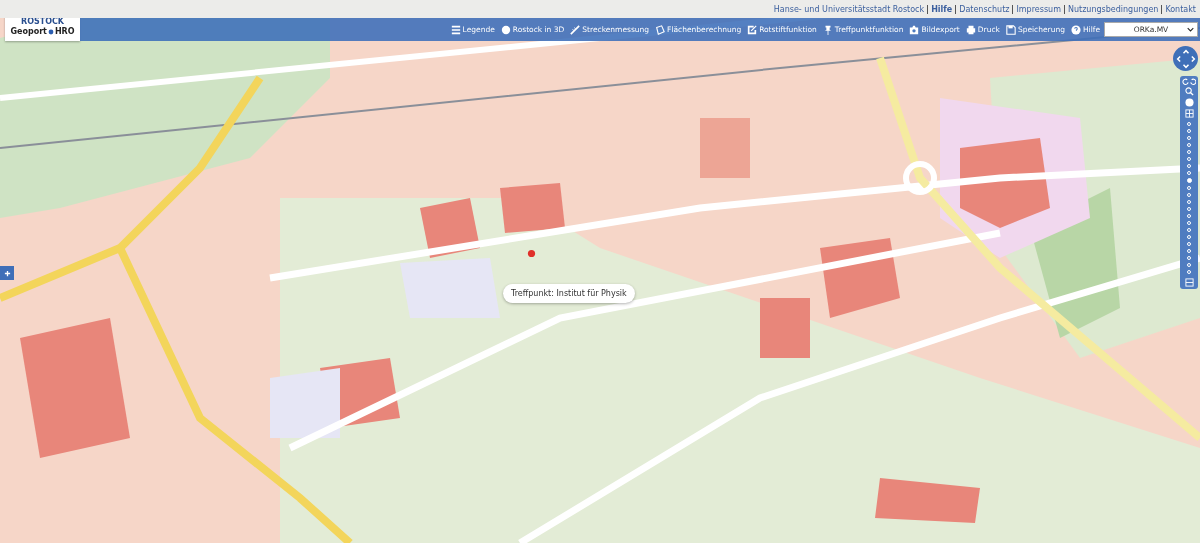  I want to click on ruler-icon, so click(575, 29).